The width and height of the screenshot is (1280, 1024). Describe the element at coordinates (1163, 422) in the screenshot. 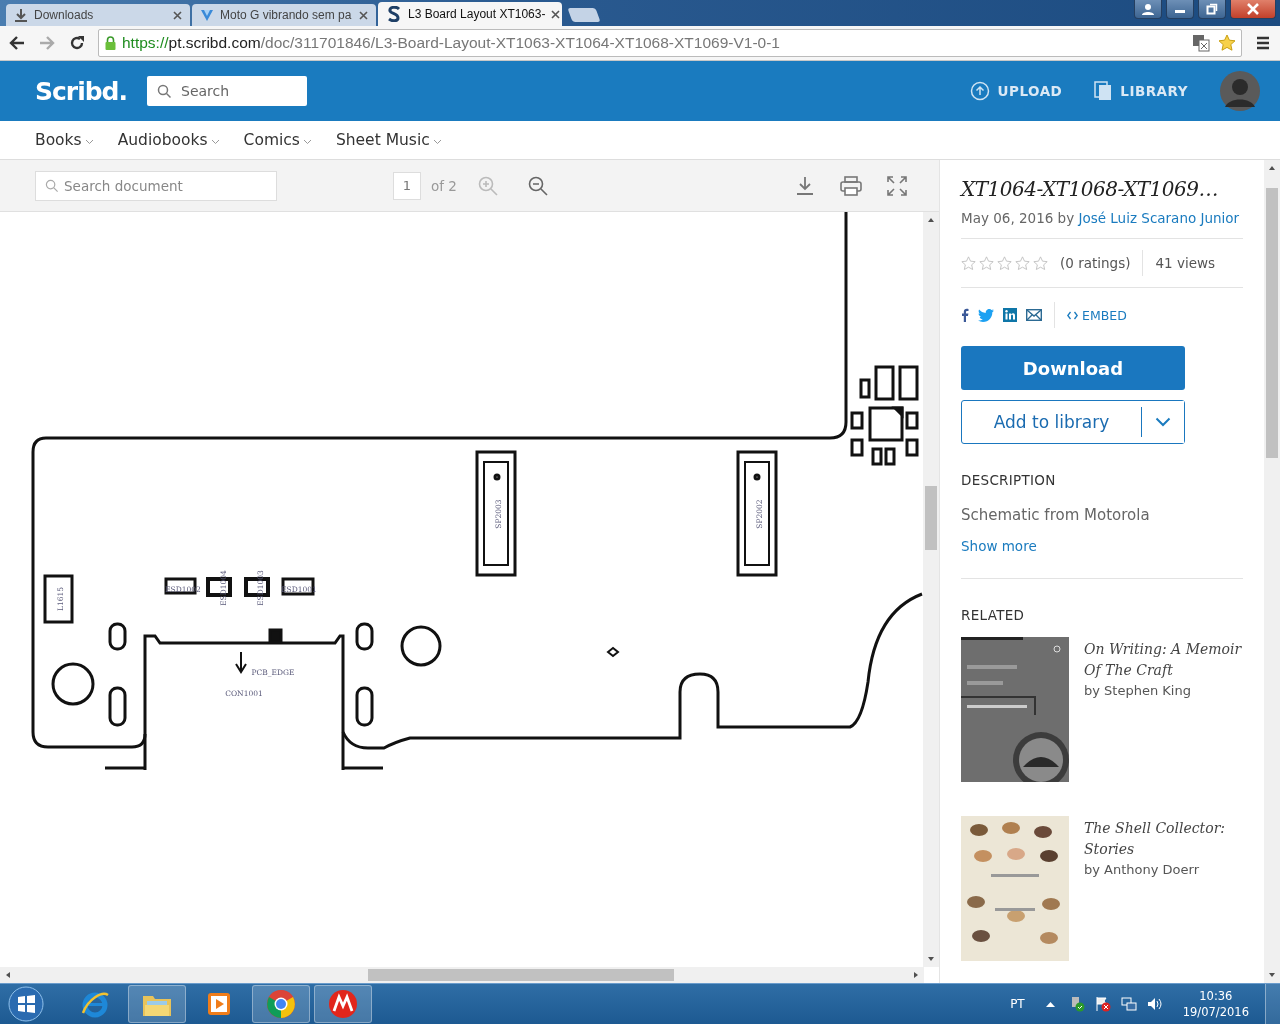

I see `chevron-icon` at that location.